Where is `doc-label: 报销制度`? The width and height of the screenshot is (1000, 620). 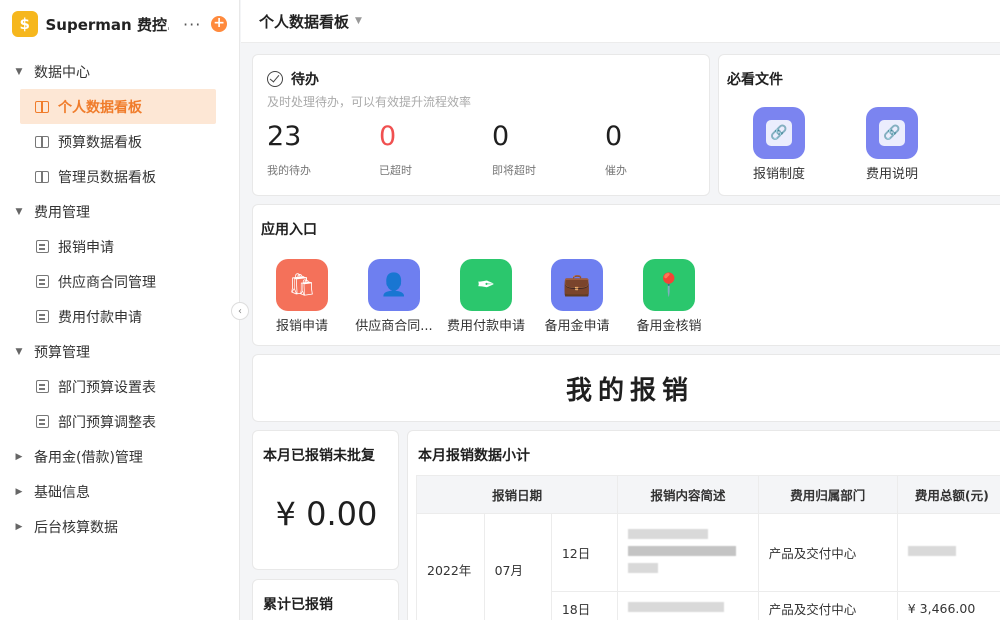 doc-label: 报销制度 is located at coordinates (778, 174).